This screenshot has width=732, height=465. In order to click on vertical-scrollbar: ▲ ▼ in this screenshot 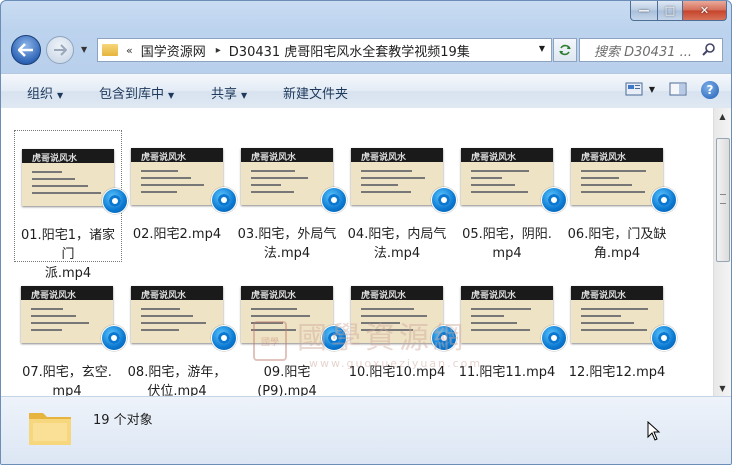, I will do `click(722, 252)`.